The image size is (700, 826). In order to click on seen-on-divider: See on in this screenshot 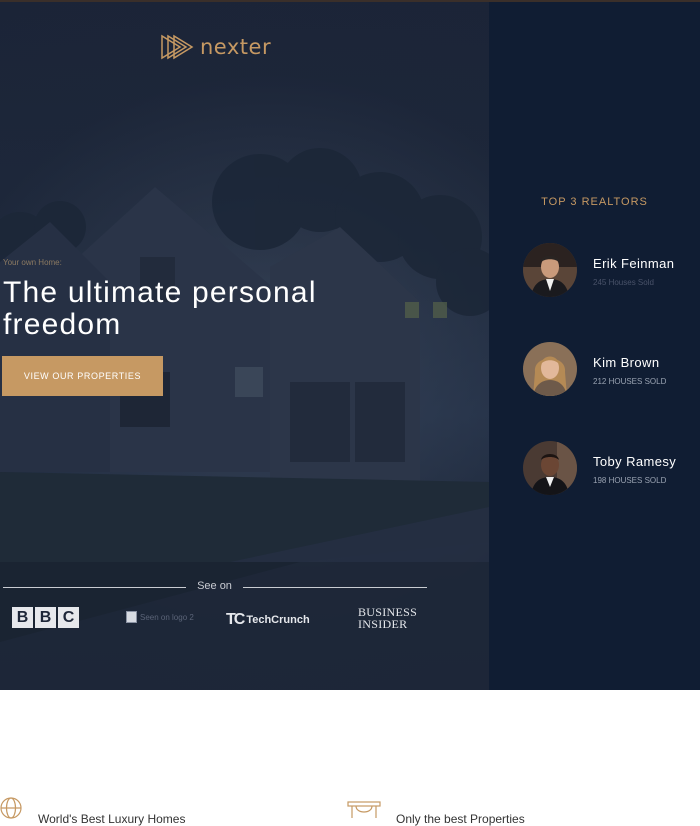, I will do `click(215, 588)`.